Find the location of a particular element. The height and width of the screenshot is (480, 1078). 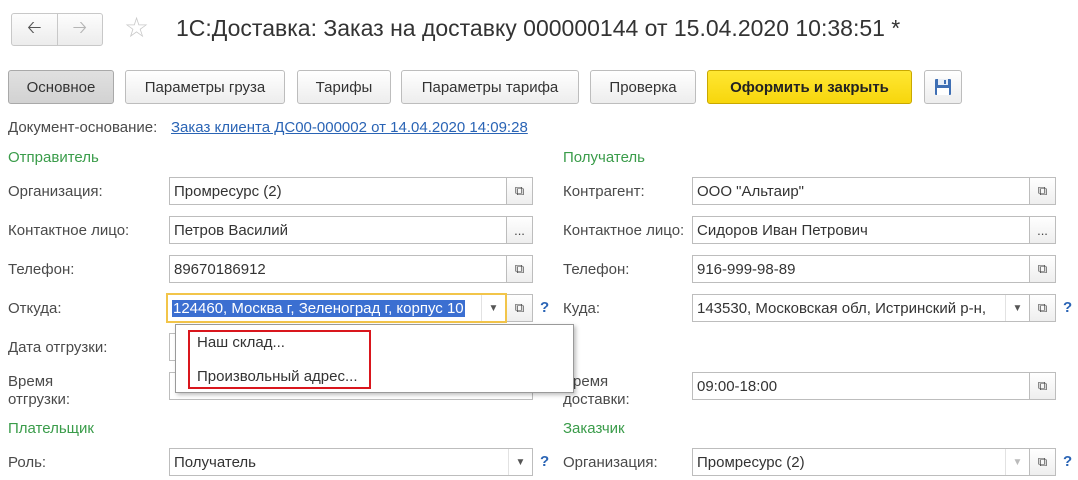

navigation-buttons: 🡠 🡢 is located at coordinates (57, 29).